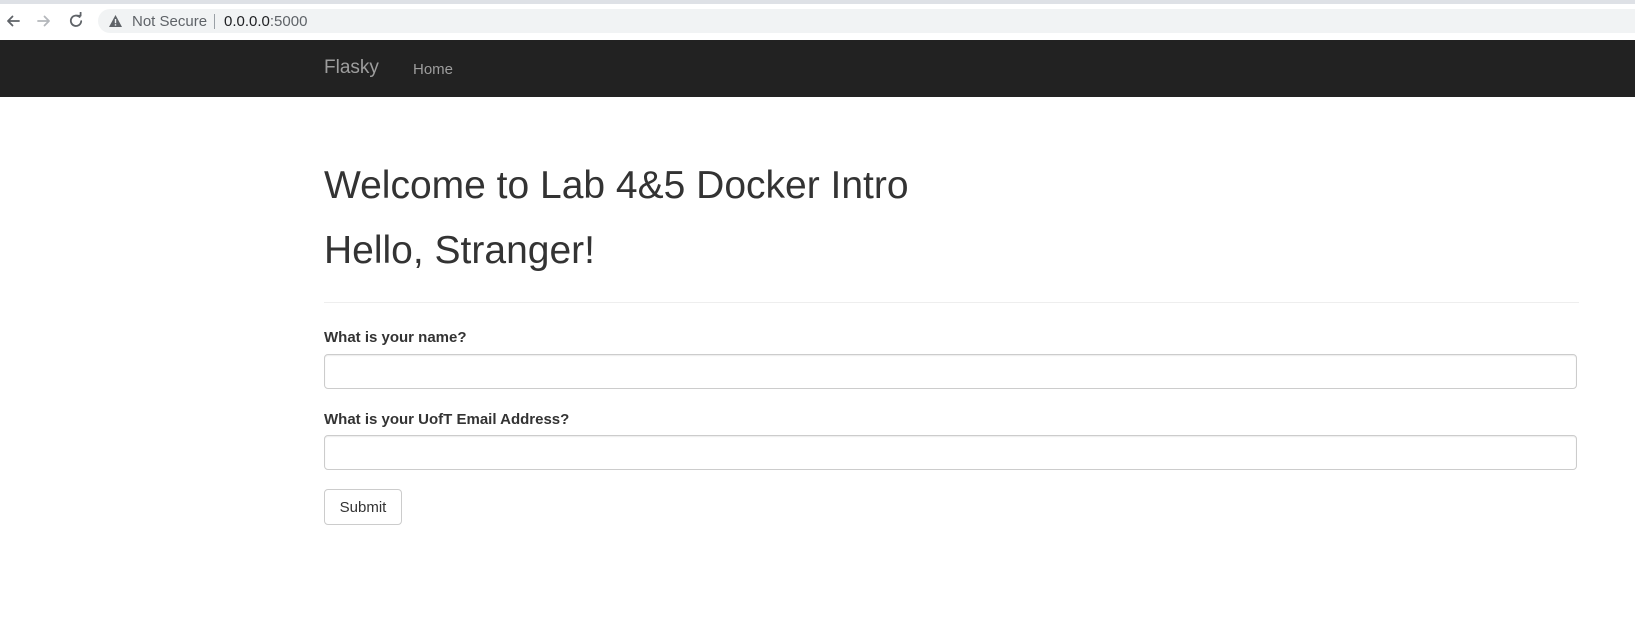 The image size is (1635, 632). What do you see at coordinates (395, 337) in the screenshot?
I see `name-label: What is your name?` at bounding box center [395, 337].